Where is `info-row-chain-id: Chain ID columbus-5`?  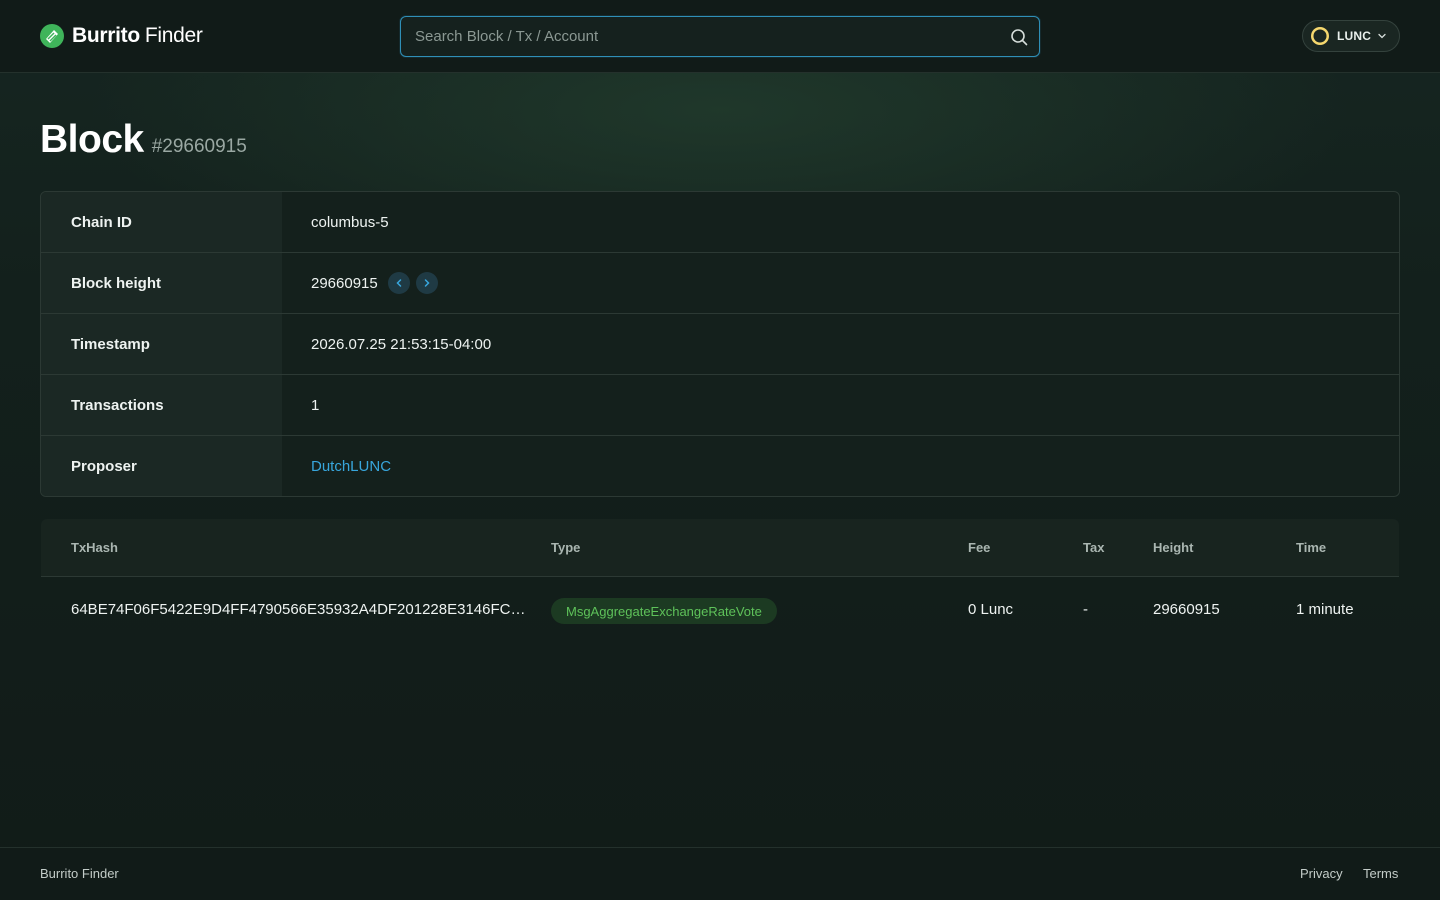 info-row-chain-id: Chain ID columbus-5 is located at coordinates (720, 222).